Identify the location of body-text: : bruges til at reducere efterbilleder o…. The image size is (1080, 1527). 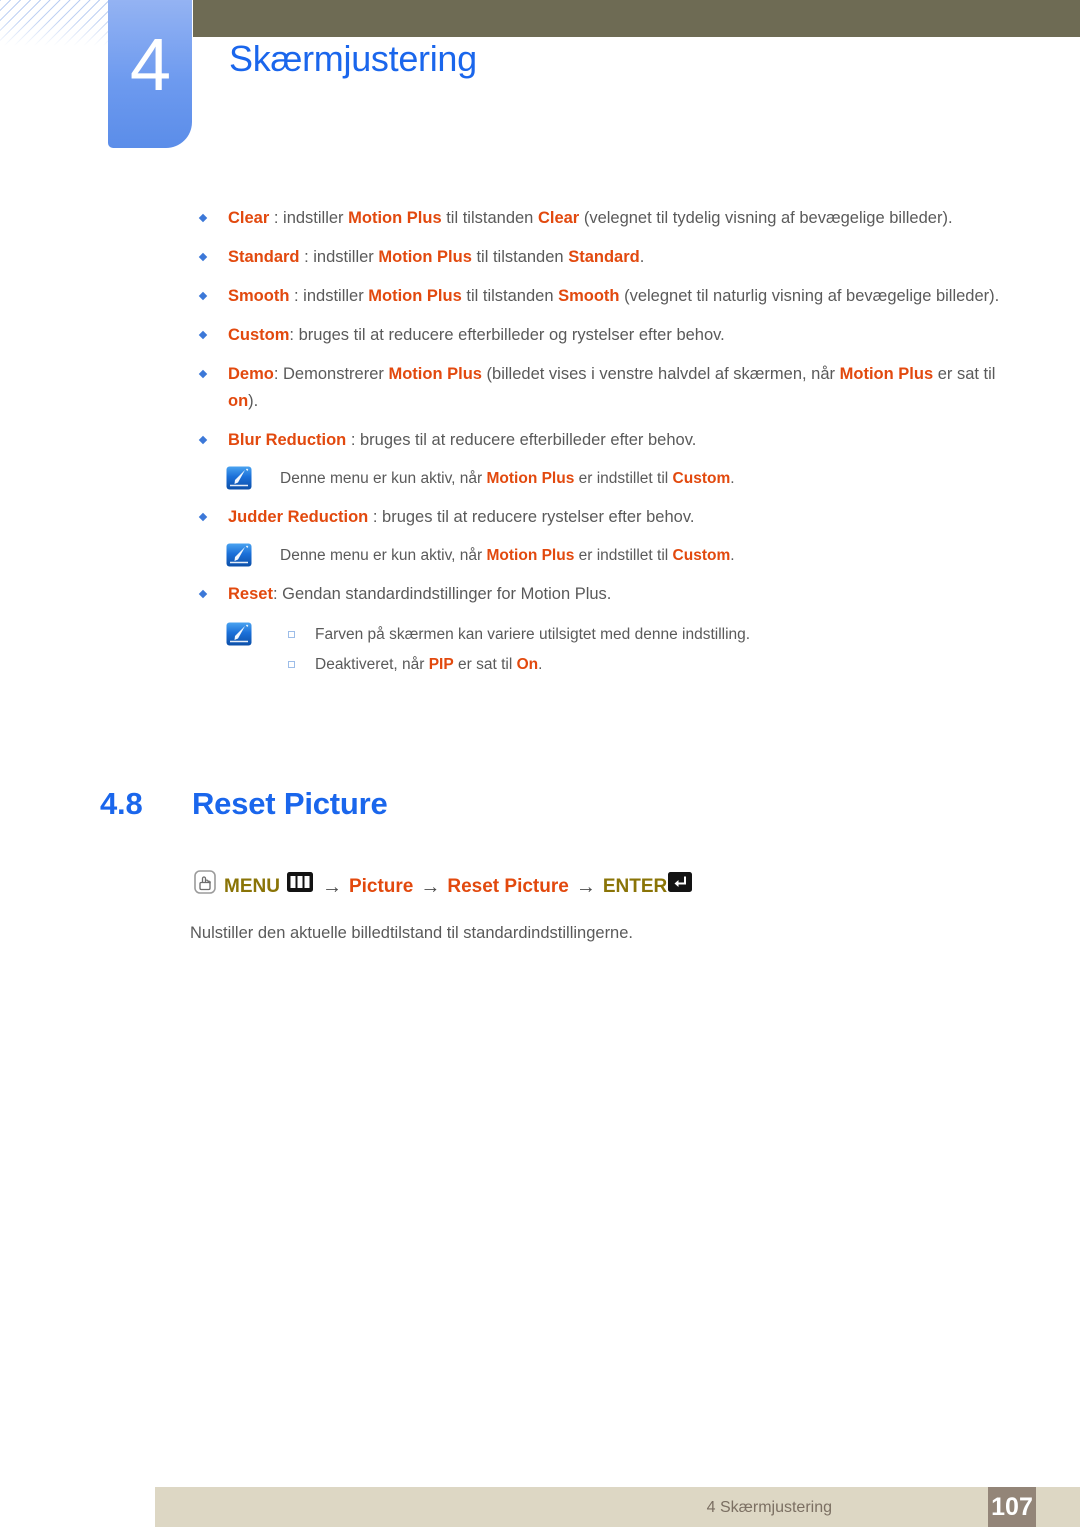
(507, 335).